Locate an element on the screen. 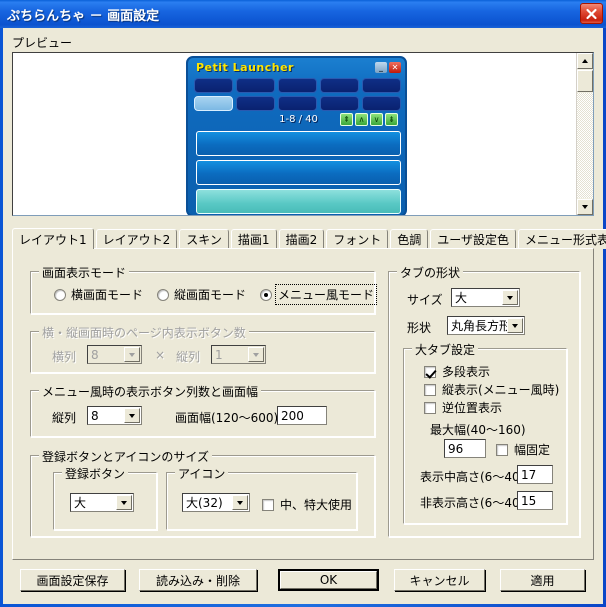 This screenshot has height=607, width=606. save-settings-button: 画面設定保存 is located at coordinates (72, 580).